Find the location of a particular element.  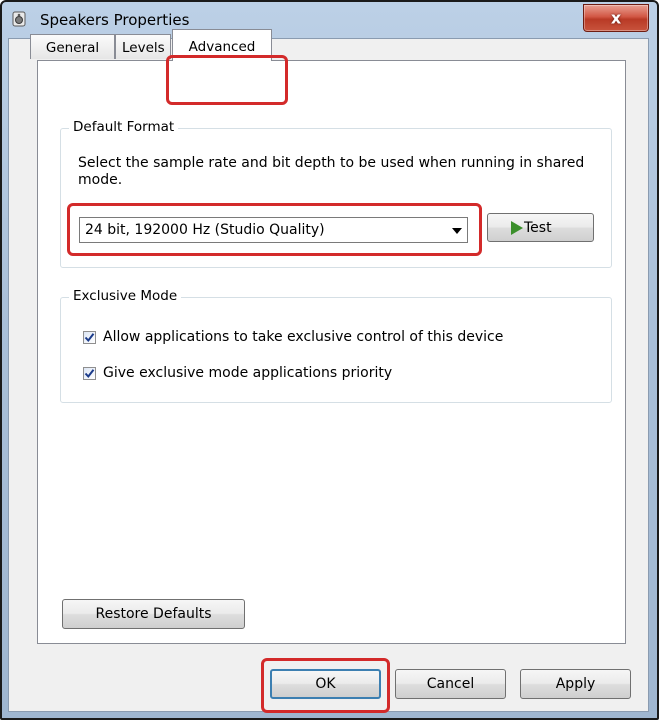

exclusive-control-checkbox is located at coordinates (89, 337).